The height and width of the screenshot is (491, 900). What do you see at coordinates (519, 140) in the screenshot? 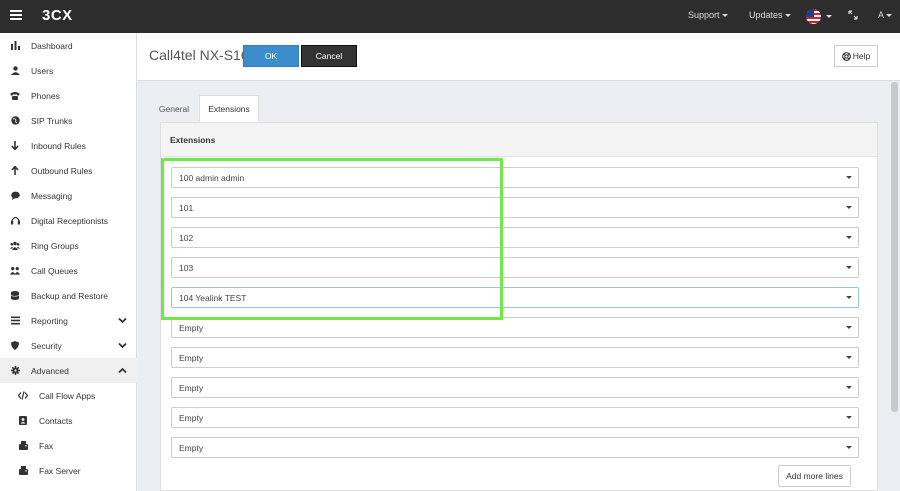
I see `panel-header: Extensions` at bounding box center [519, 140].